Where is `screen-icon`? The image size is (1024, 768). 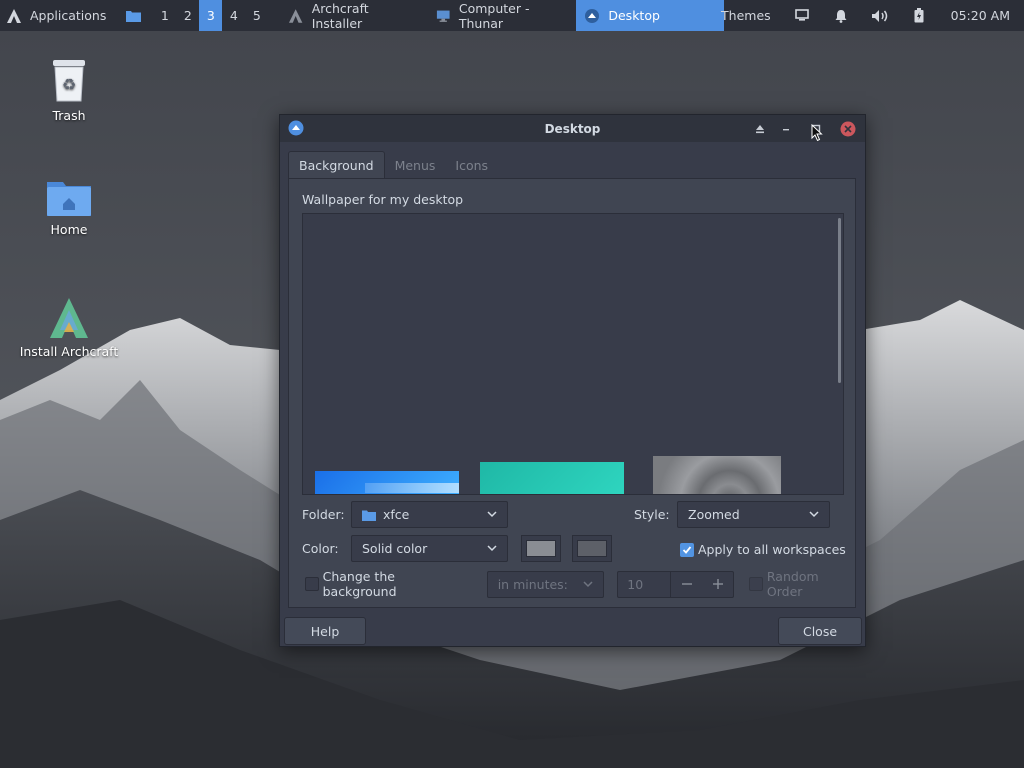 screen-icon is located at coordinates (802, 15).